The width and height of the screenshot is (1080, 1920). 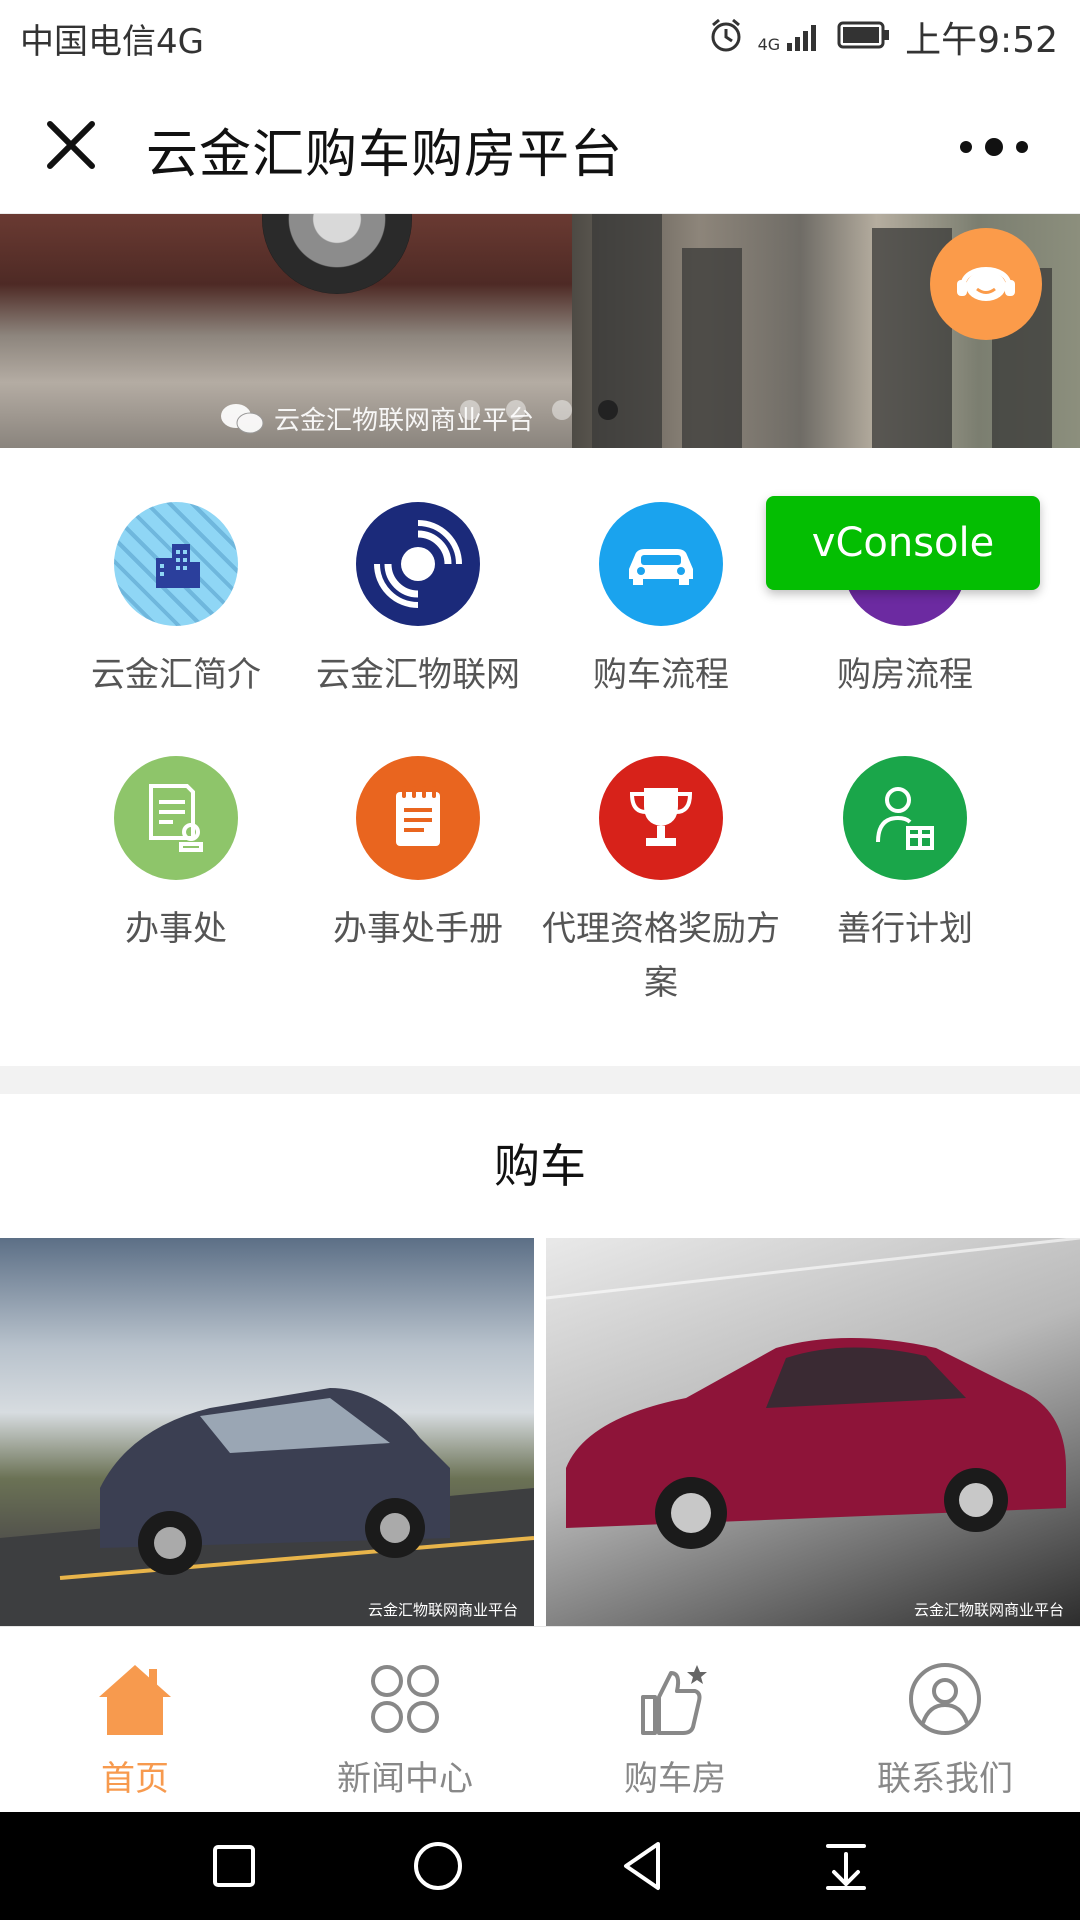 I want to click on notification-pull-button, so click(x=846, y=1866).